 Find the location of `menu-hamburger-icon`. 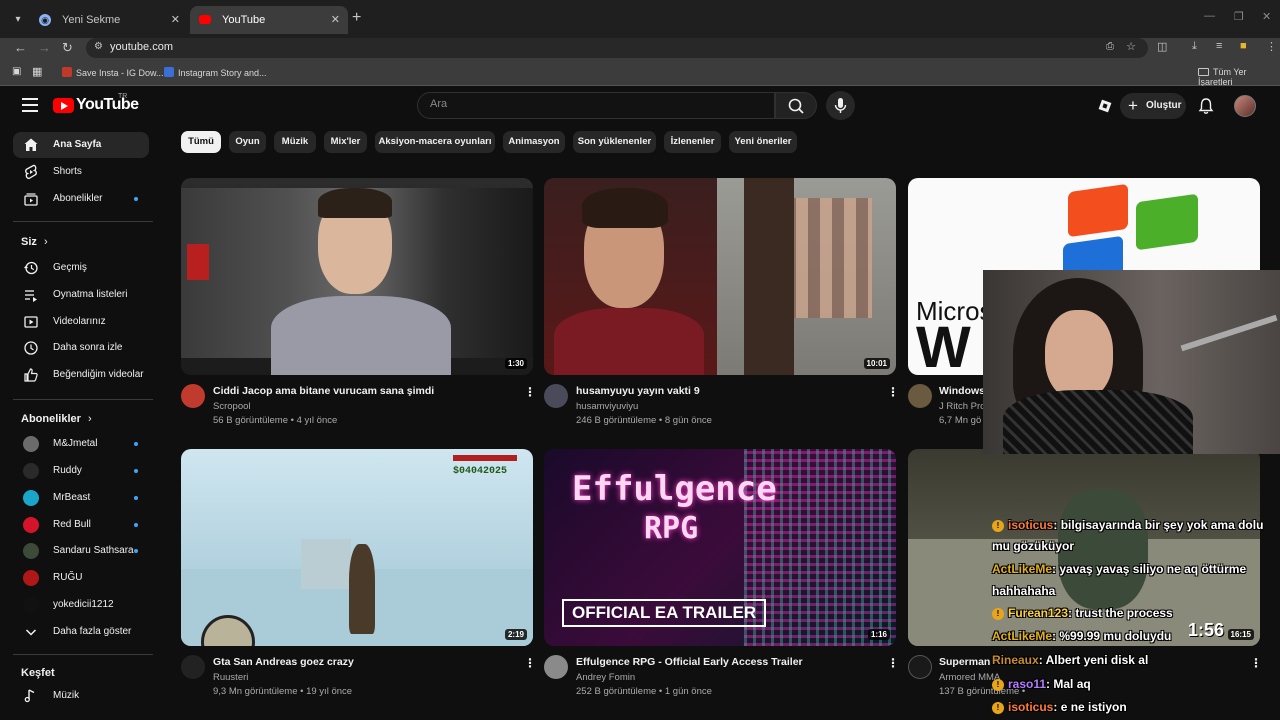

menu-hamburger-icon is located at coordinates (30, 107).